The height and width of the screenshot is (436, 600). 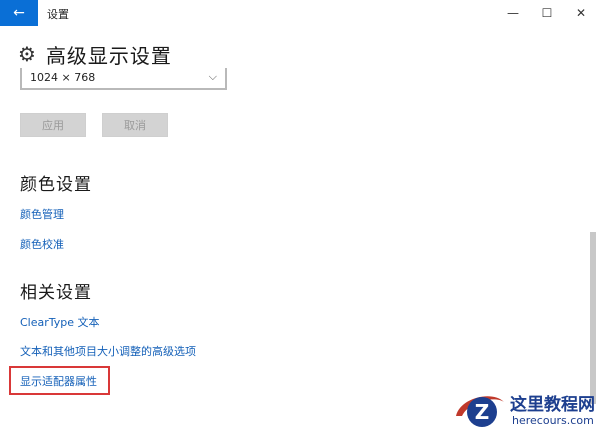 I want to click on watermark-domain: herecours.com, so click(x=553, y=420).